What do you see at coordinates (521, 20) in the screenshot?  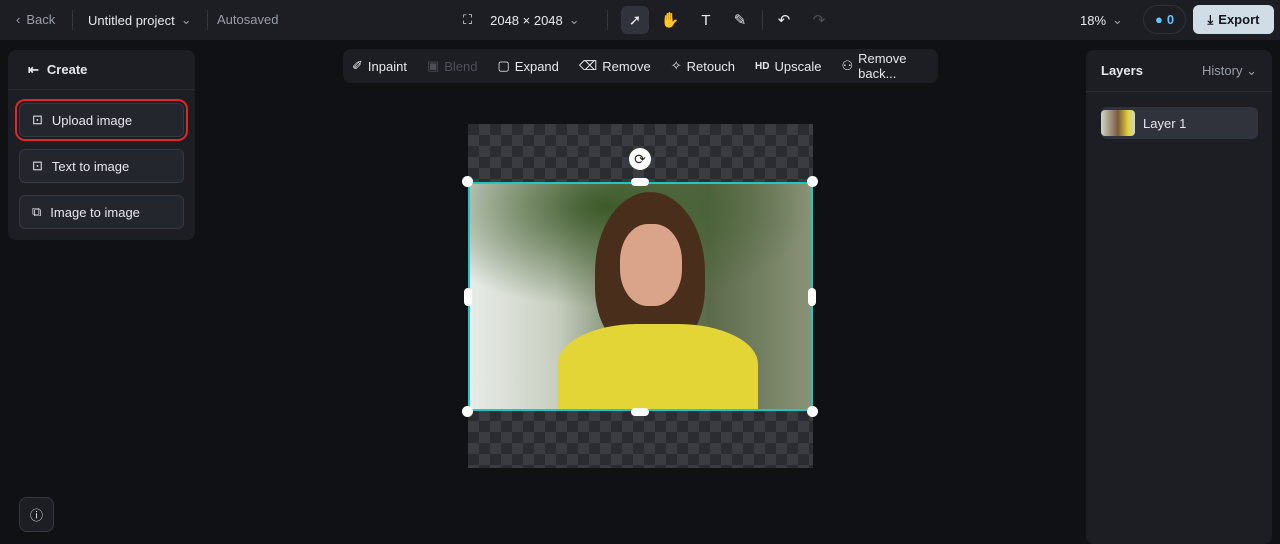 I see `canvas-size-dropdown: ⛶ 2048 × 2048 ⌄` at bounding box center [521, 20].